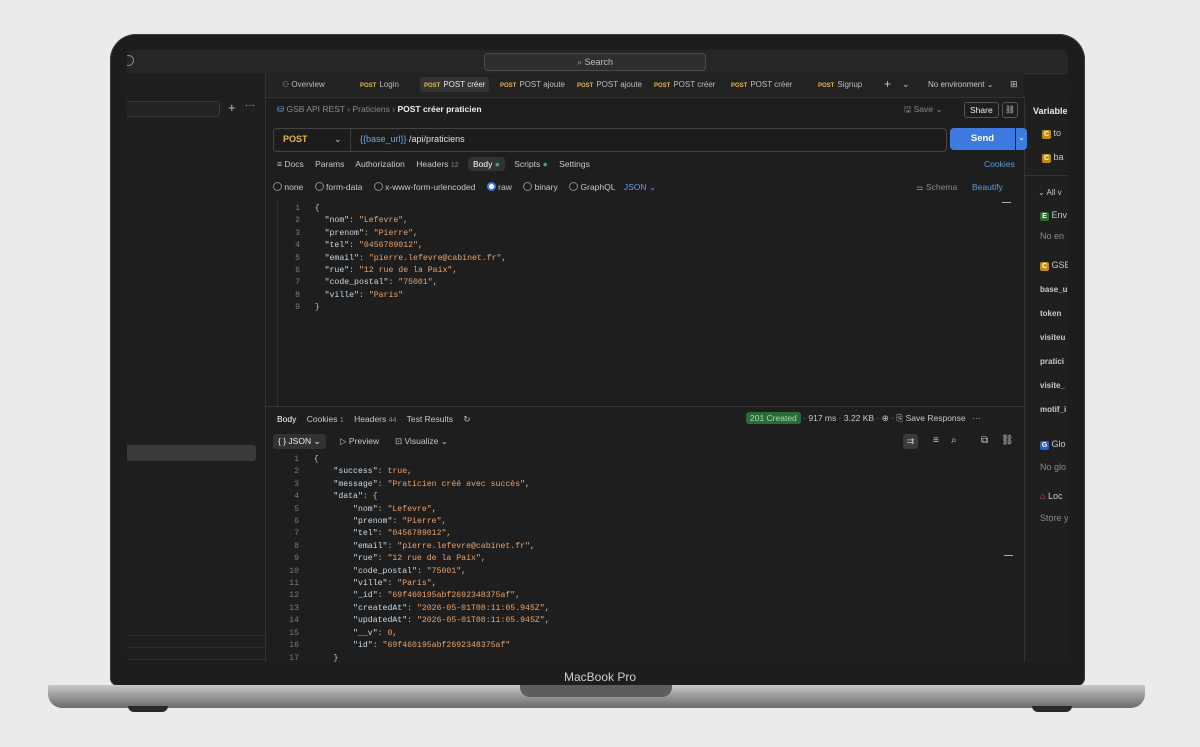  Describe the element at coordinates (574, 164) in the screenshot. I see `tab-settings: Settings` at that location.